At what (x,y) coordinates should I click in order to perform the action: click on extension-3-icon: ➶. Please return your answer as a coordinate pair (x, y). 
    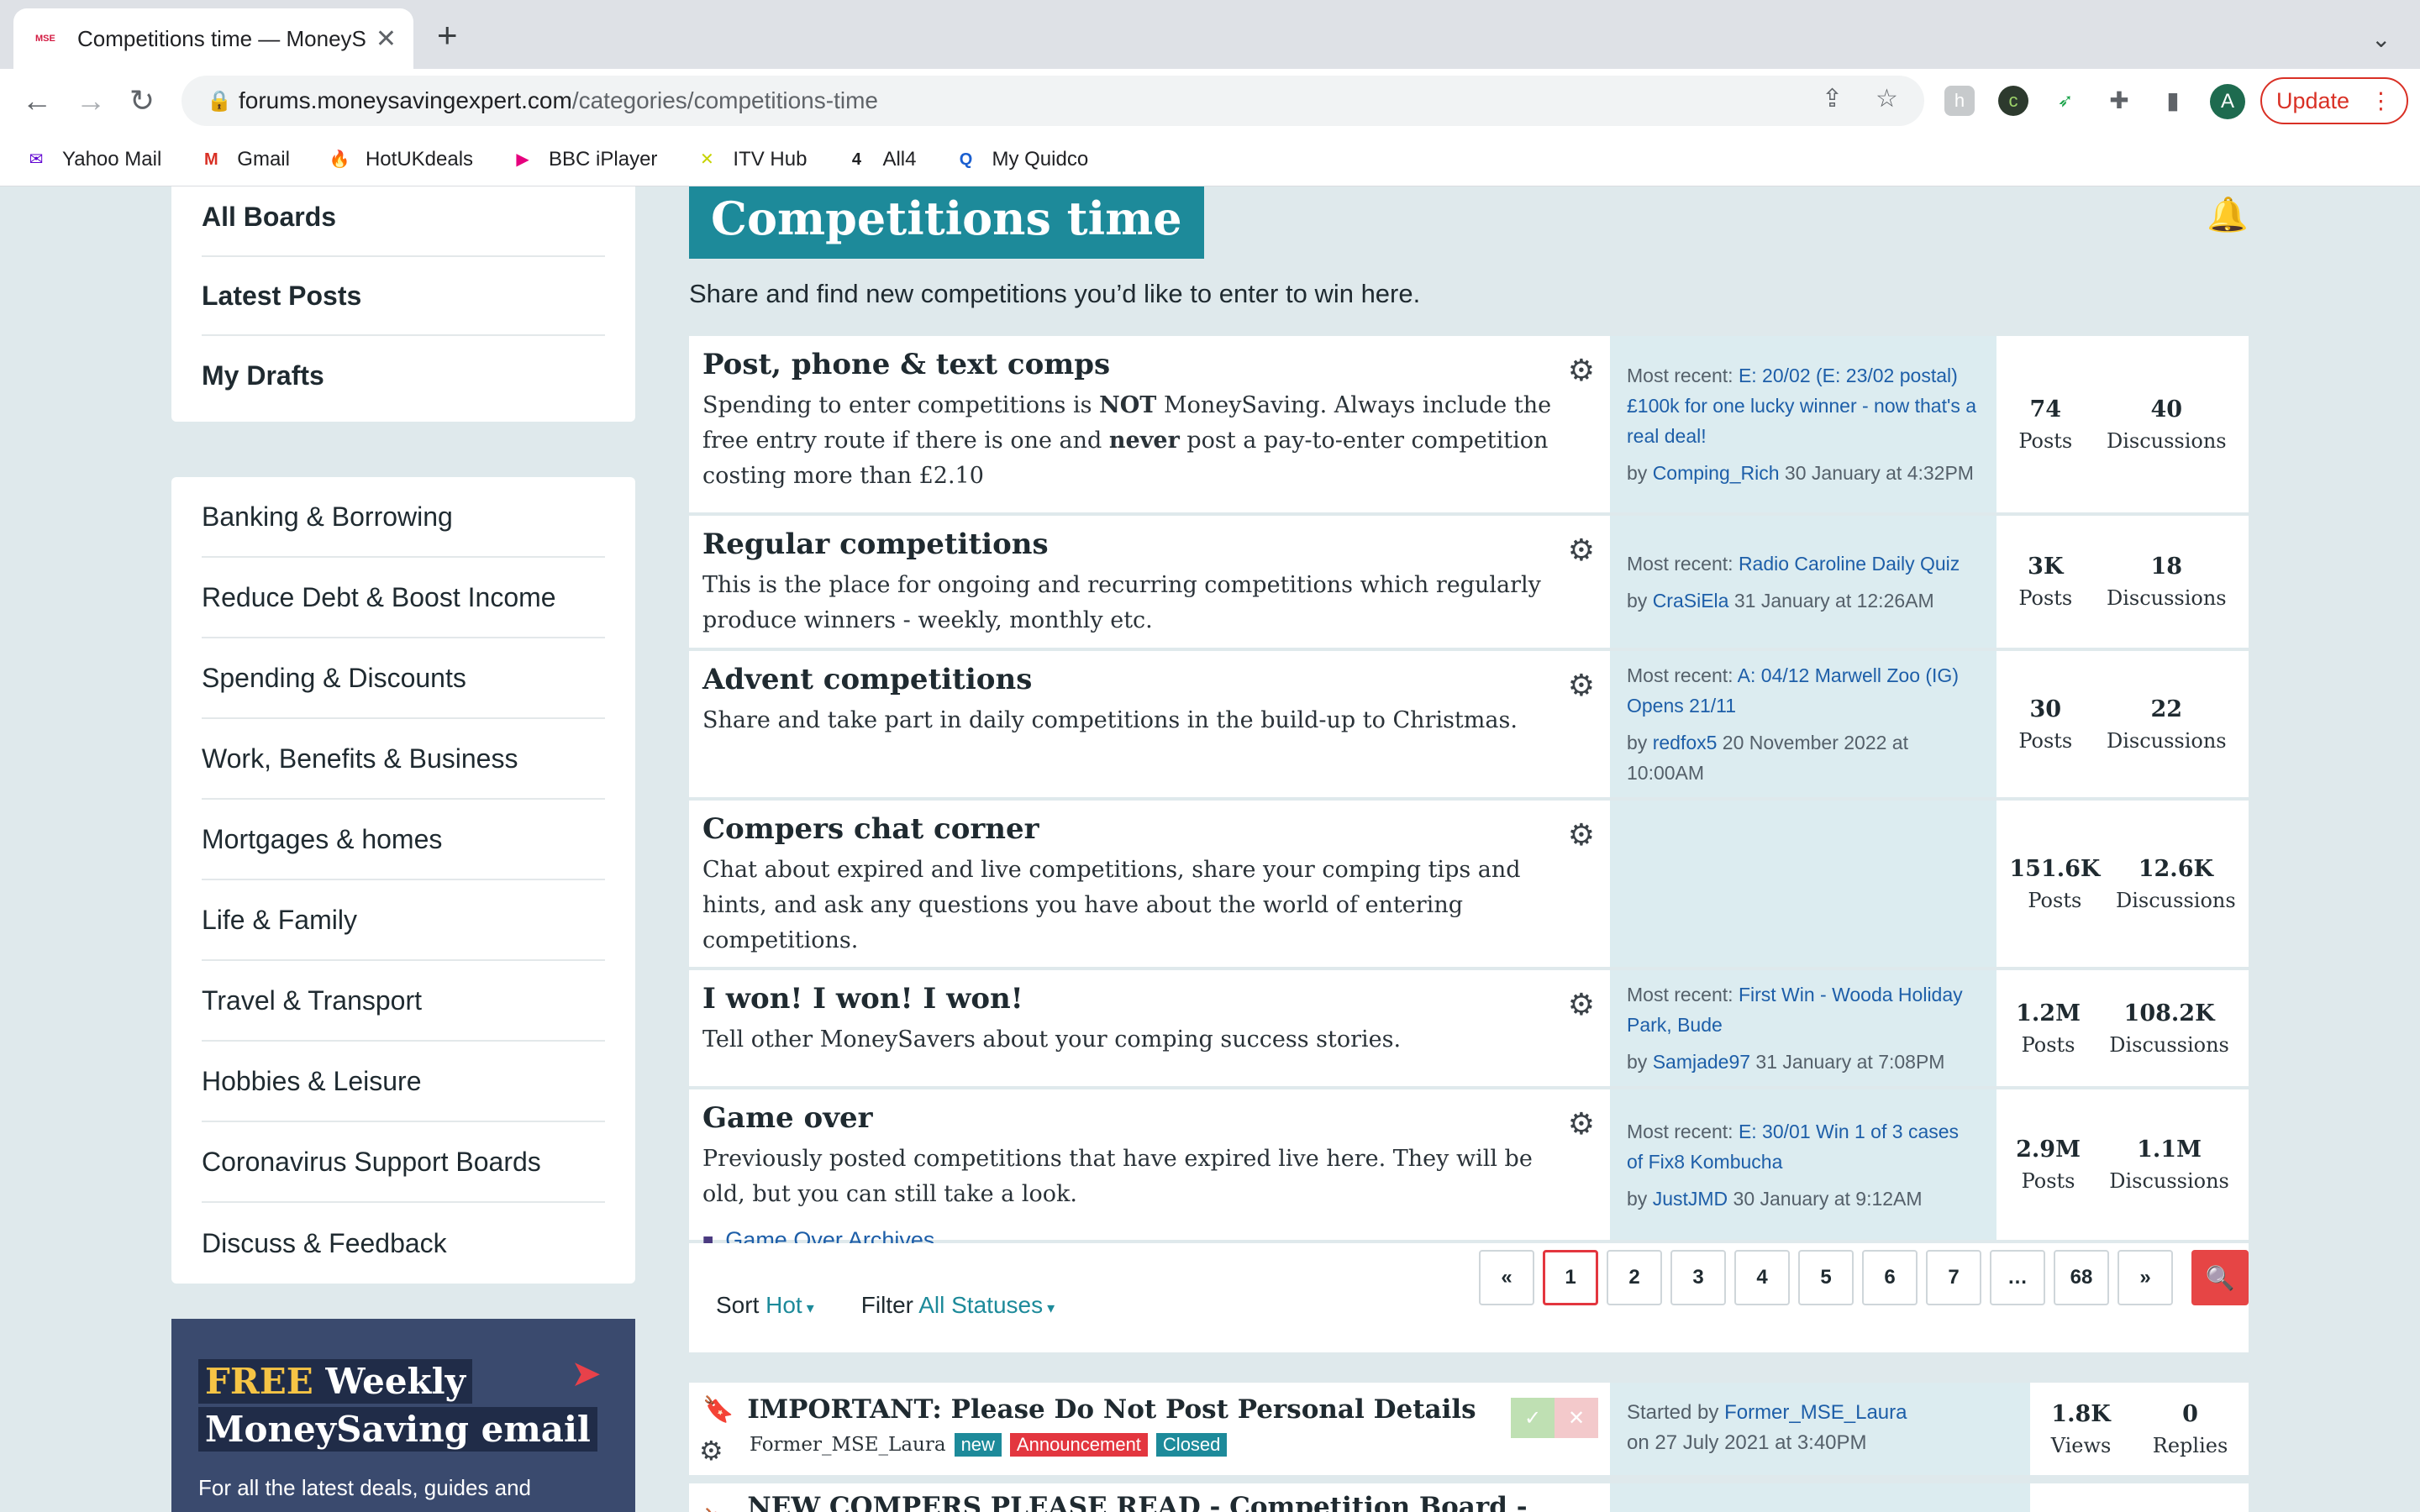
    Looking at the image, I should click on (2065, 101).